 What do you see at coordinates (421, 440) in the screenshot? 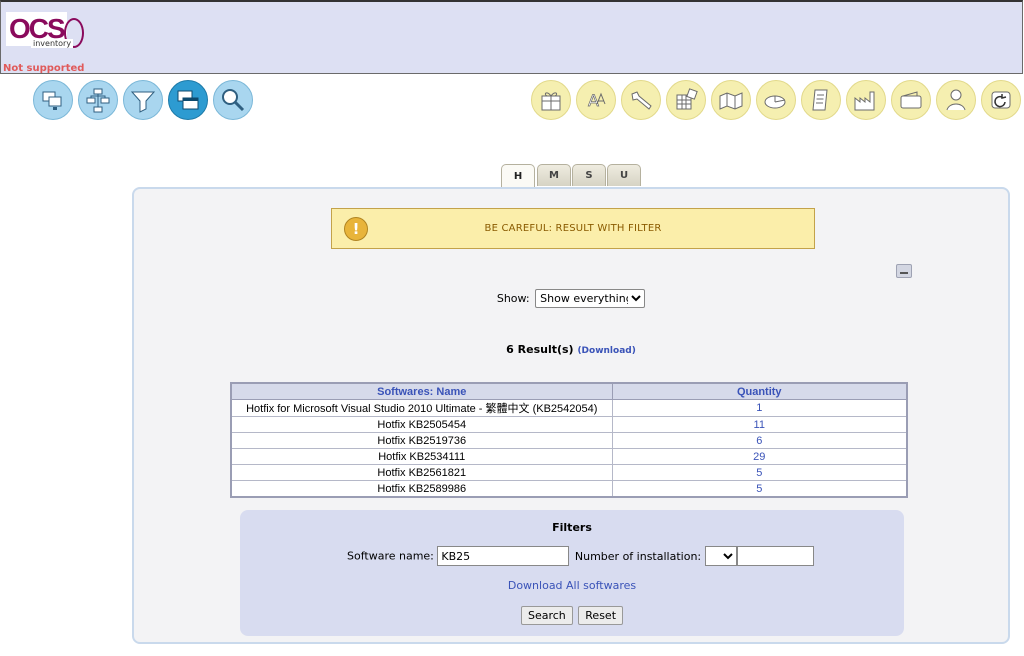
I see `software-name-cell: Hotfix KB2519736` at bounding box center [421, 440].